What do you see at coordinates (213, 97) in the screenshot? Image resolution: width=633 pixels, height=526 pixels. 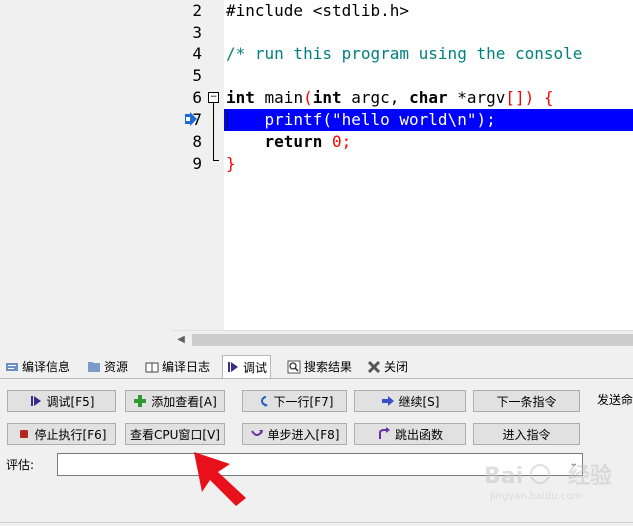 I see `fold-toggle: −` at bounding box center [213, 97].